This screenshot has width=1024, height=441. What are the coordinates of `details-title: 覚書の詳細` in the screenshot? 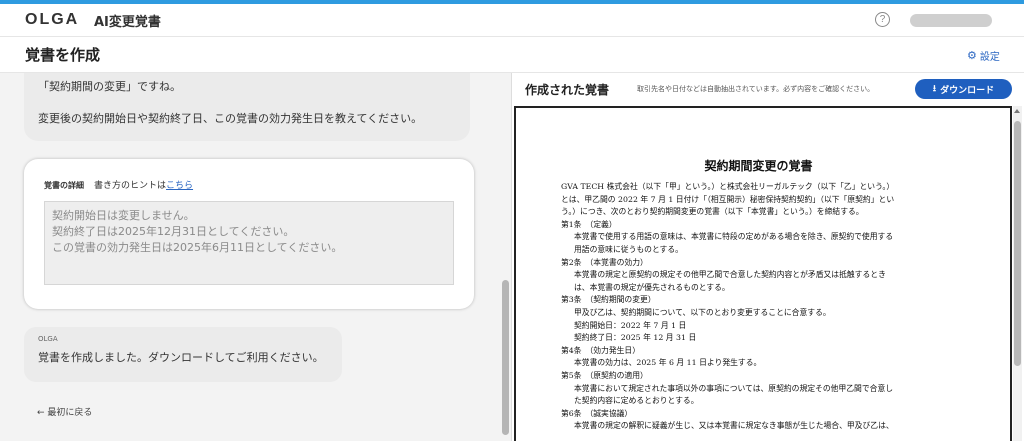 It's located at (64, 185).